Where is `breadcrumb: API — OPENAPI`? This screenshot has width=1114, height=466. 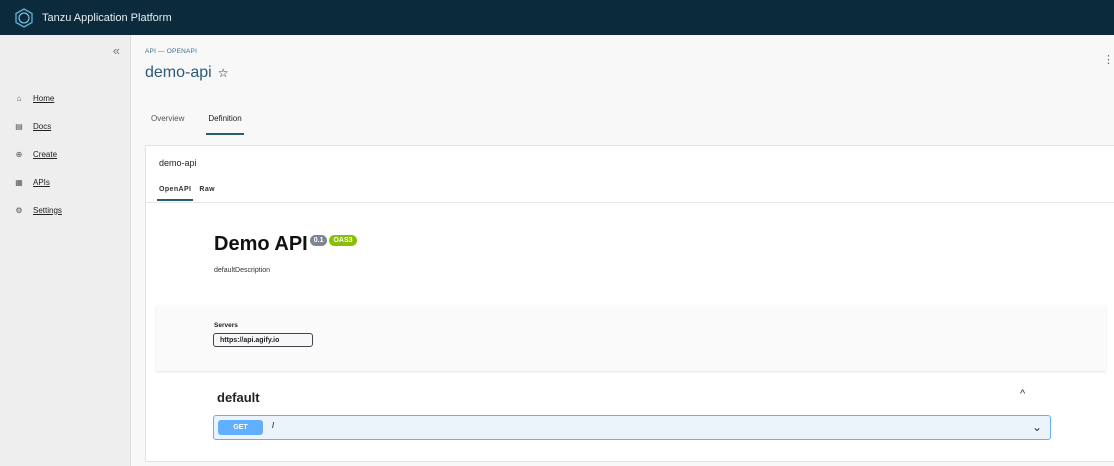
breadcrumb: API — OPENAPI is located at coordinates (171, 51).